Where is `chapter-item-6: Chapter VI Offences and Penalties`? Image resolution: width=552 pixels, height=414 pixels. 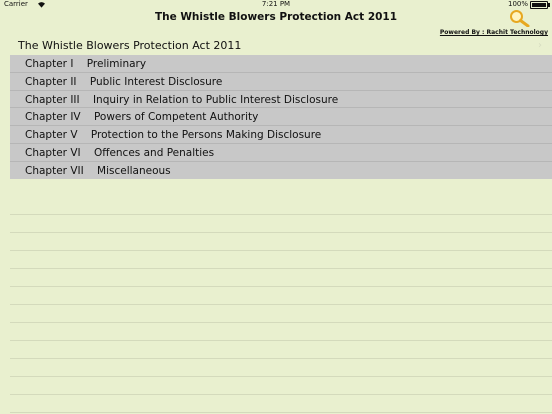
chapter-item-6: Chapter VI Offences and Penalties is located at coordinates (281, 153).